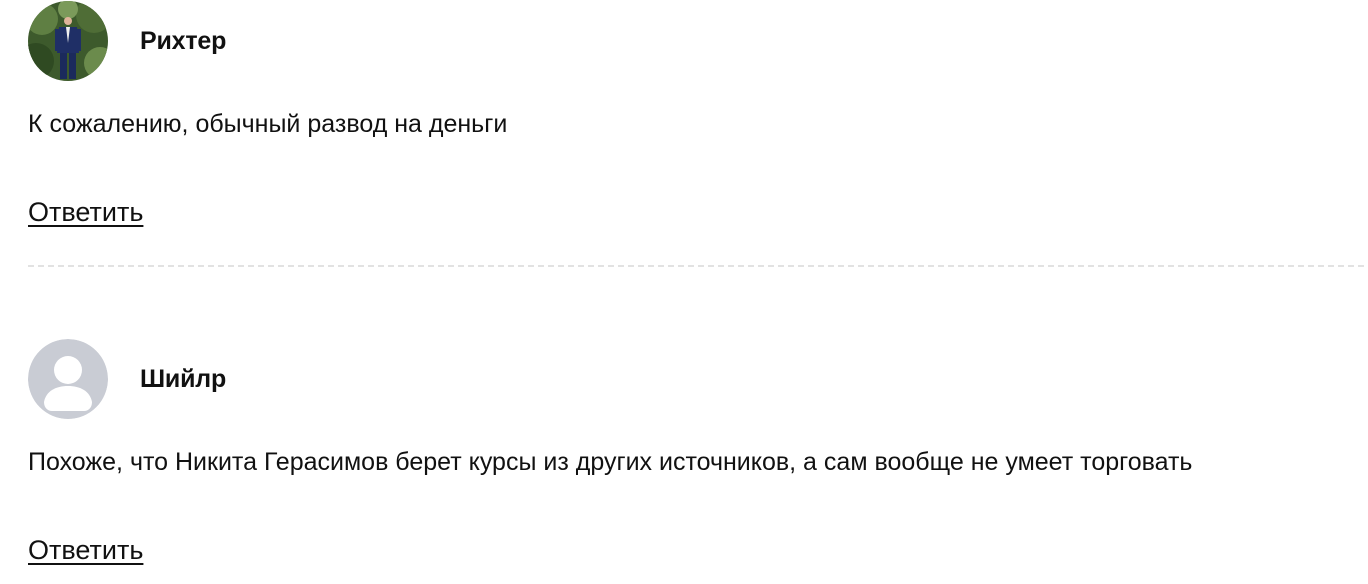  What do you see at coordinates (183, 378) in the screenshot?
I see `comment-author-name: Шийлр` at bounding box center [183, 378].